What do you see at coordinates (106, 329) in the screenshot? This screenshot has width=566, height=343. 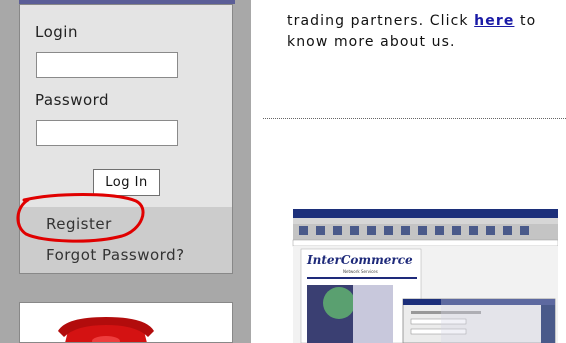 I see `red-telephone-icon` at bounding box center [106, 329].